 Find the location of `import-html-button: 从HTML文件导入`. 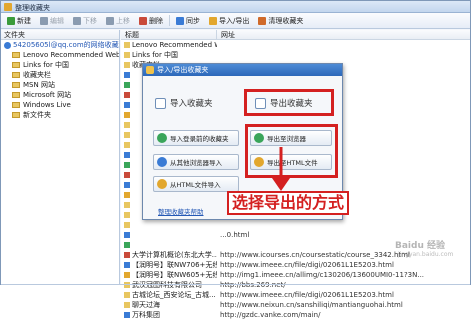

import-html-button: 从HTML文件导入 is located at coordinates (196, 184).